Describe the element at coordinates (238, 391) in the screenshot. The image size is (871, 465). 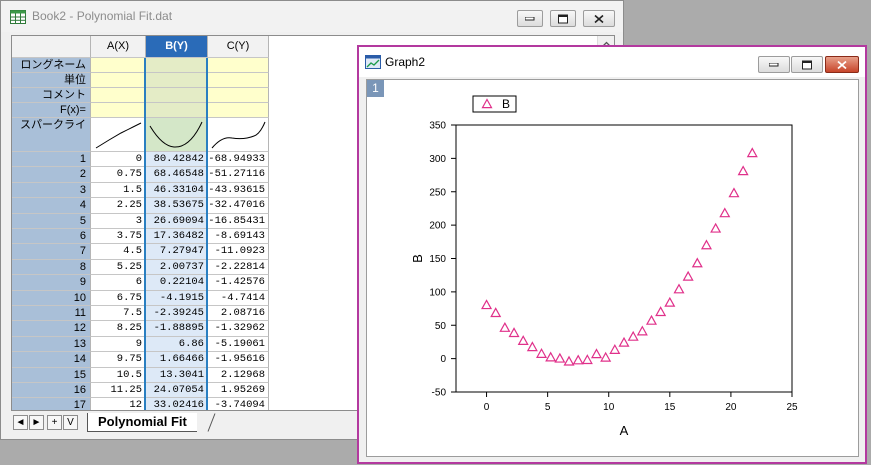
I see `cell-c: 1.95269` at that location.